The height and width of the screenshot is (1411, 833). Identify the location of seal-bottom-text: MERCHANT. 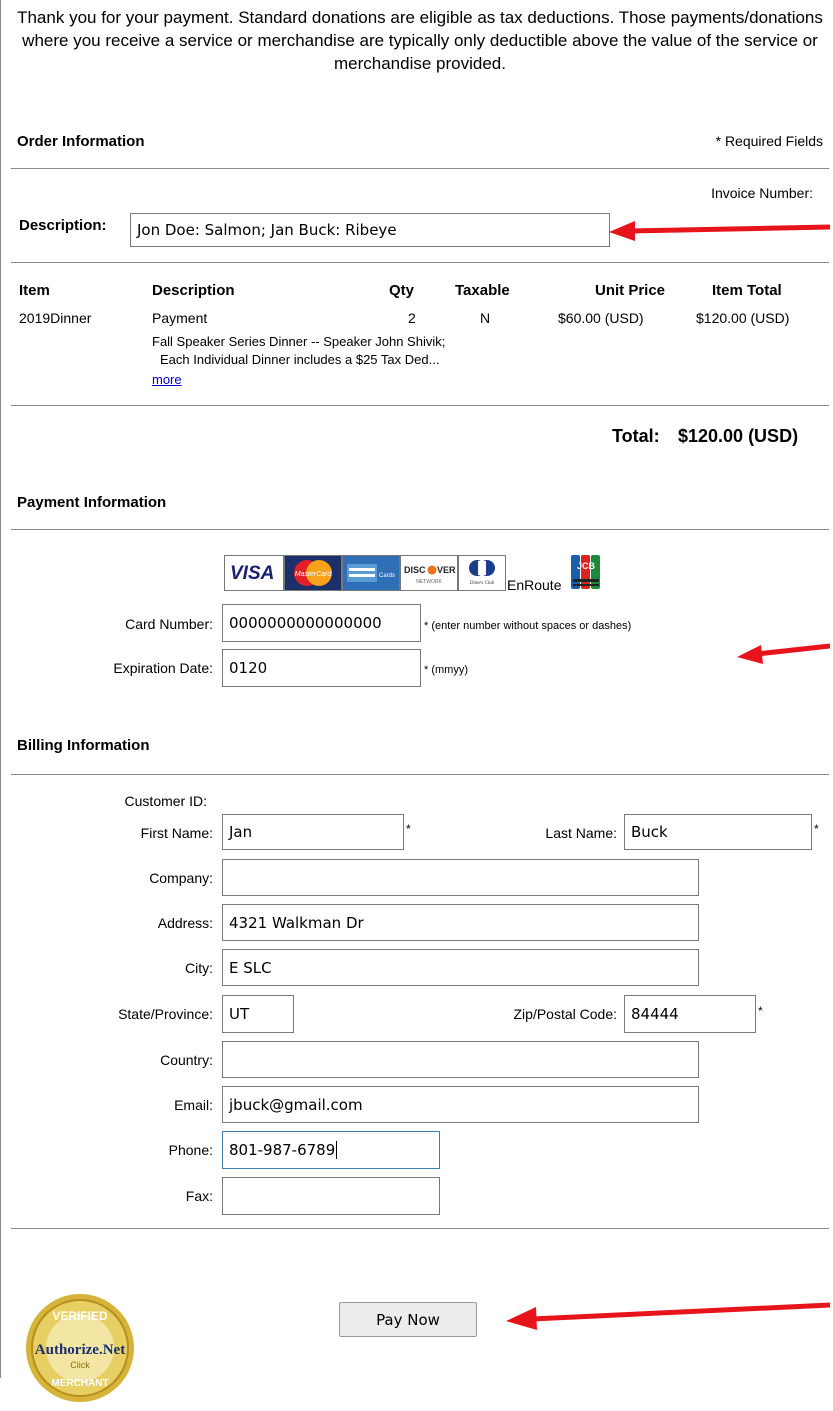
(79, 1383).